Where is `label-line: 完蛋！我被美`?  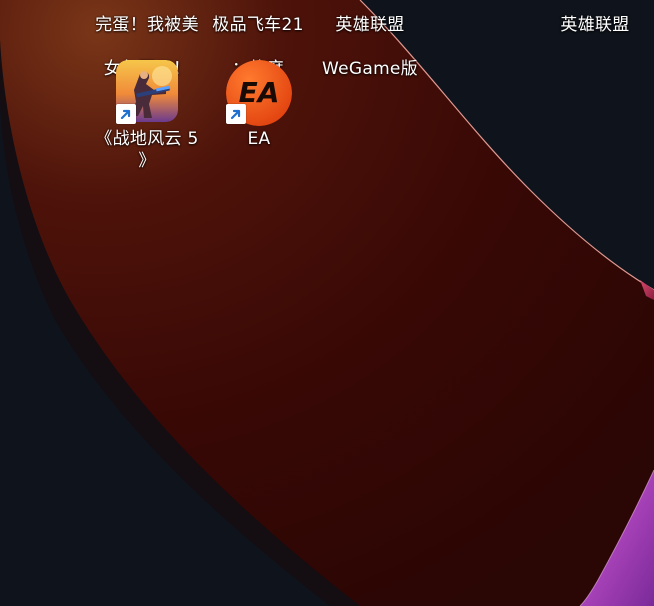
label-line: 完蛋！我被美 is located at coordinates (147, 25).